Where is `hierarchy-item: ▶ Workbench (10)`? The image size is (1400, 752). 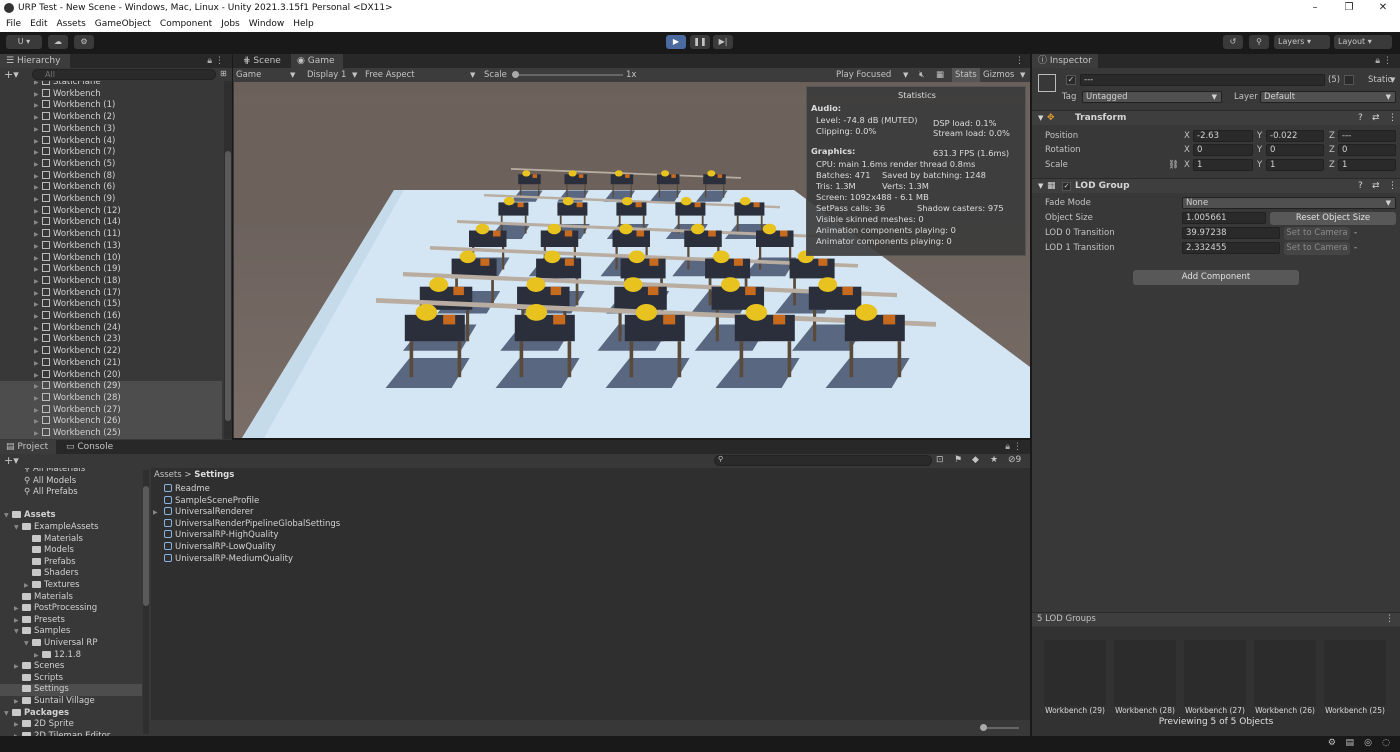 hierarchy-item: ▶ Workbench (10) is located at coordinates (111, 258).